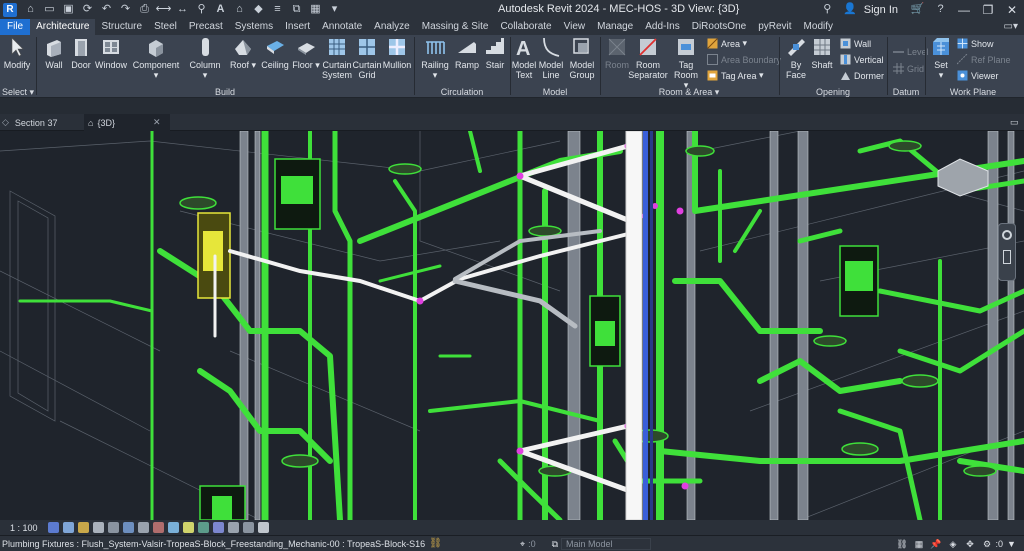  Describe the element at coordinates (551, 58) in the screenshot. I see `model-line-button: Model Line` at that location.